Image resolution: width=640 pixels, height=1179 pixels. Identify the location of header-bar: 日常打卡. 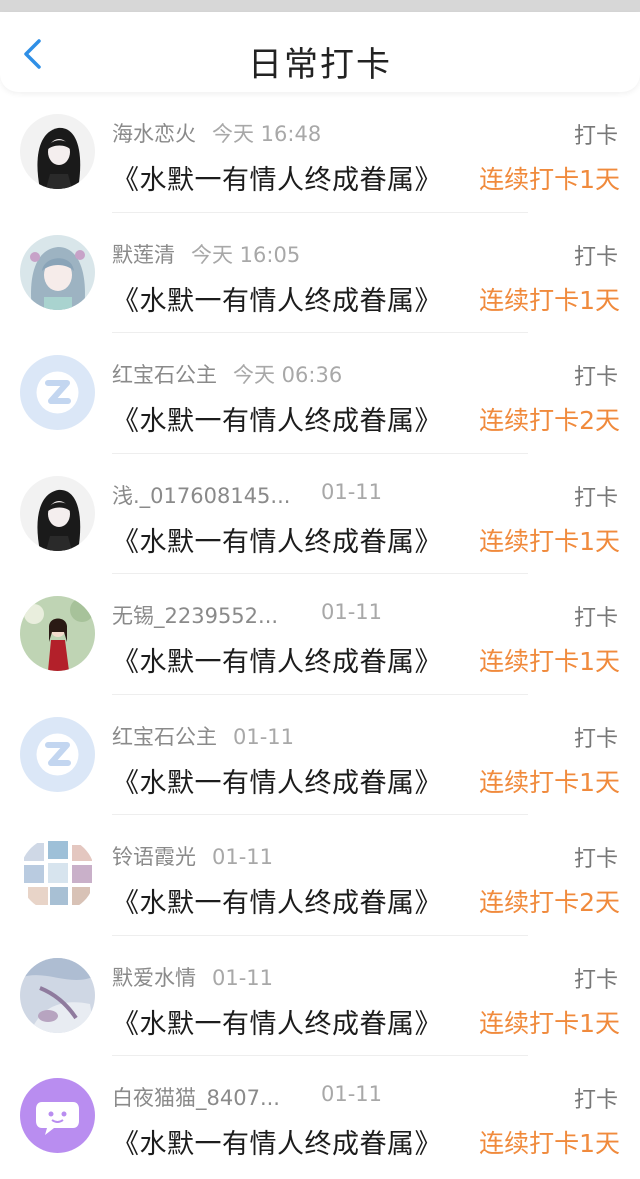
(320, 52).